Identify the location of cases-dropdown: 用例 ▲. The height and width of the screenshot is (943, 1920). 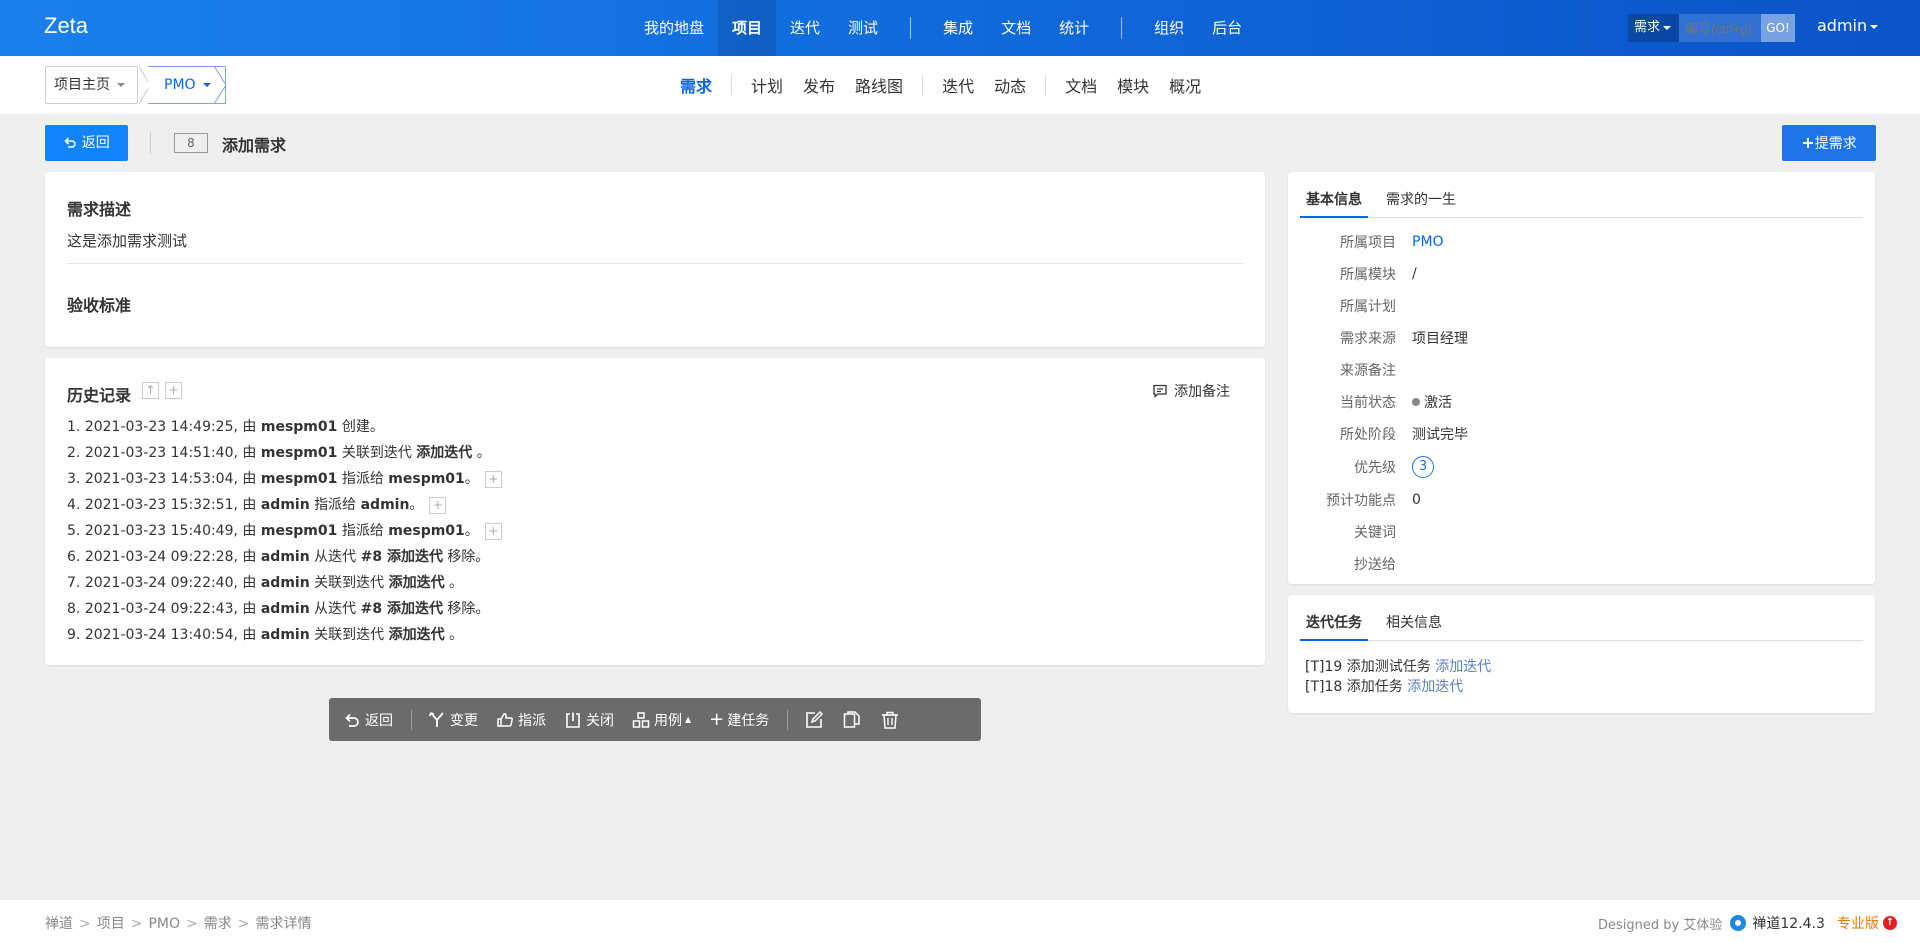
(661, 720).